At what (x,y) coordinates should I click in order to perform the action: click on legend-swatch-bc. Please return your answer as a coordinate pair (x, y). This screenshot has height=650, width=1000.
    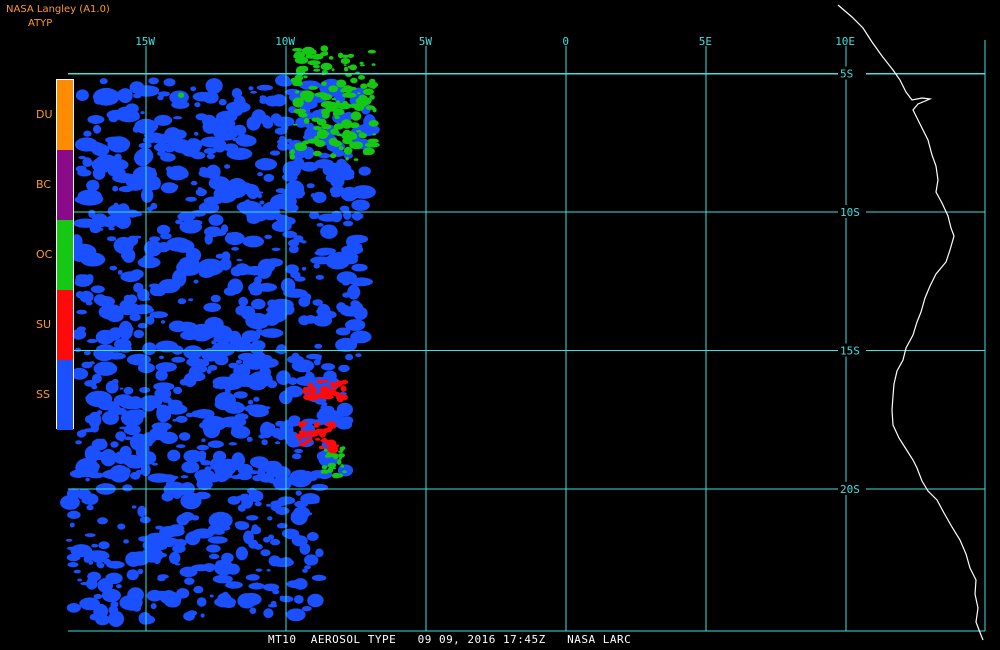
    Looking at the image, I should click on (65, 185).